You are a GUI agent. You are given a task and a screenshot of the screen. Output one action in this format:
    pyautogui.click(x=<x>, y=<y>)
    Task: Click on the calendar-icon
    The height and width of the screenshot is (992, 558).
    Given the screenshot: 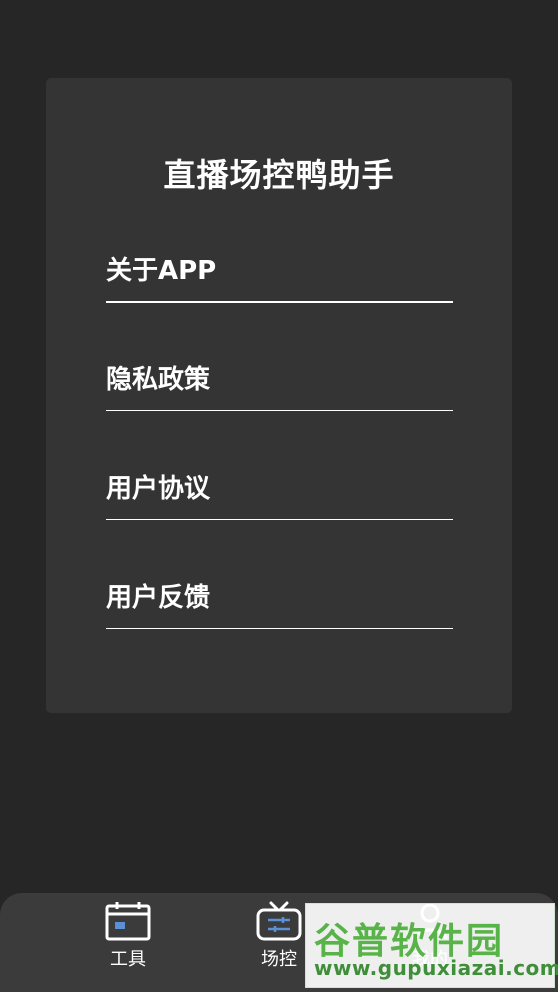 What is the action you would take?
    pyautogui.click(x=128, y=921)
    